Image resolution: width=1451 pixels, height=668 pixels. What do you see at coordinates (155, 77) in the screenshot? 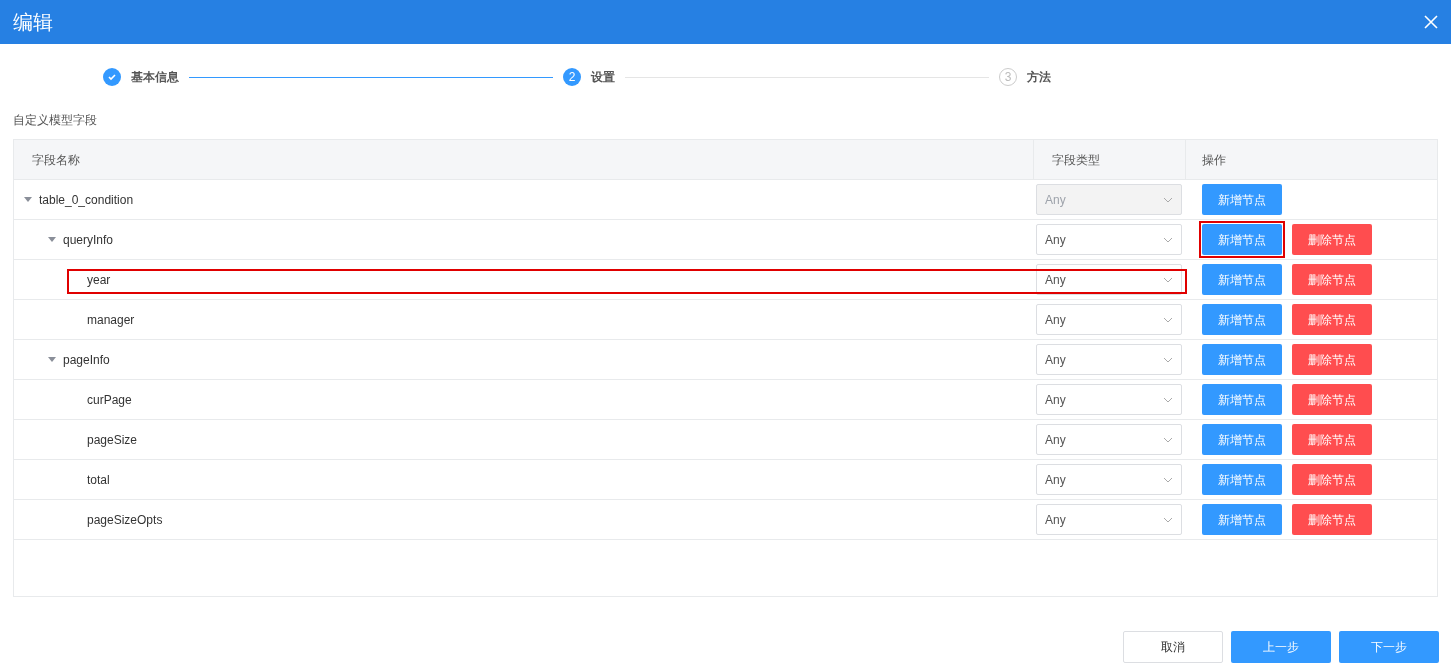
I see `step-label: 基本信息` at bounding box center [155, 77].